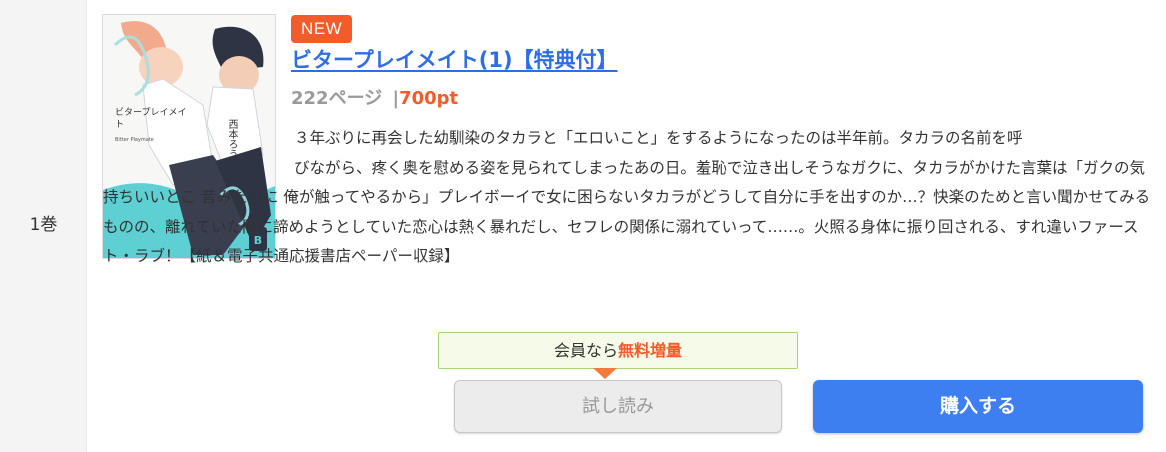 This screenshot has height=452, width=1166. What do you see at coordinates (650, 350) in the screenshot?
I see `member-highlight: 無料増量` at bounding box center [650, 350].